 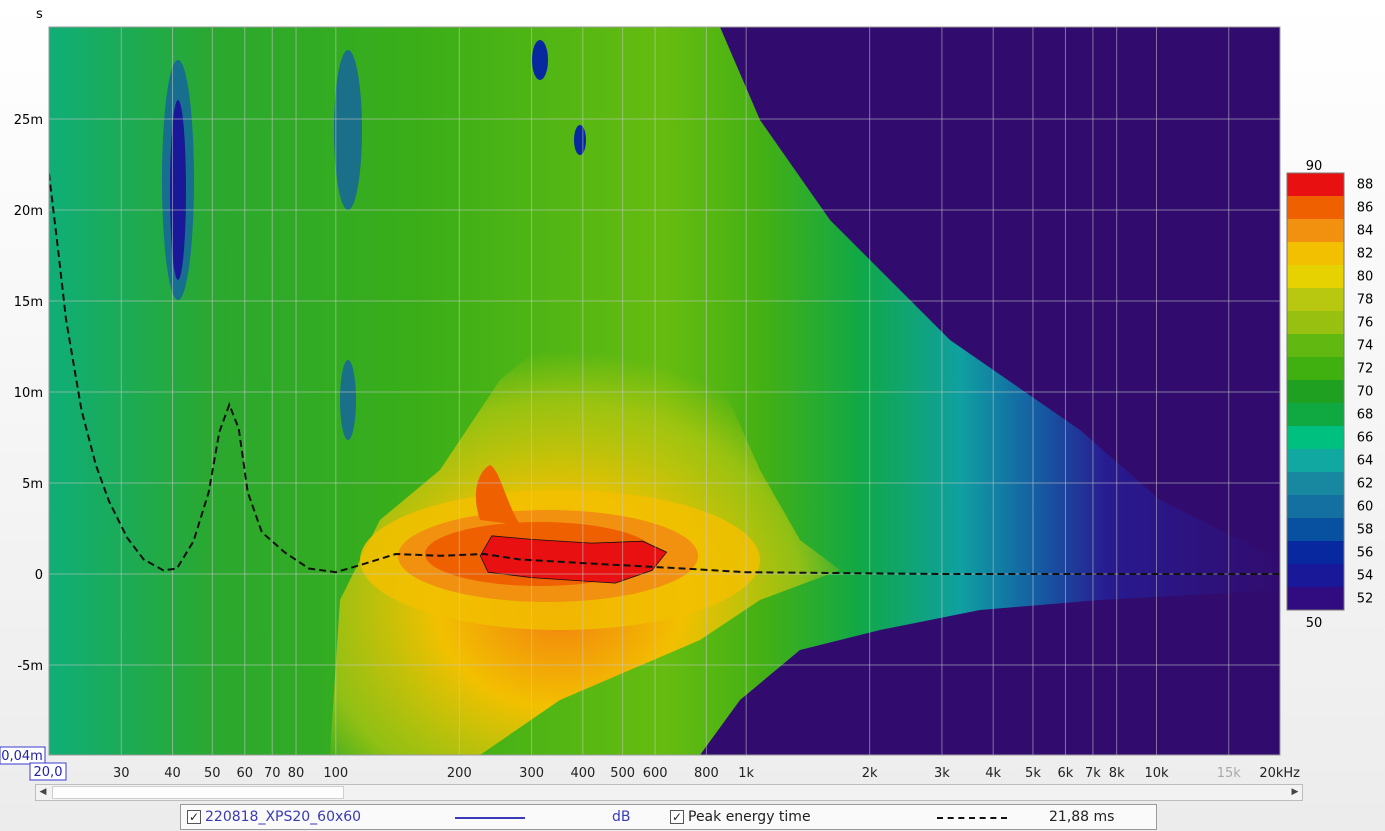 I want to click on x-tick-label: 60, so click(x=245, y=773).